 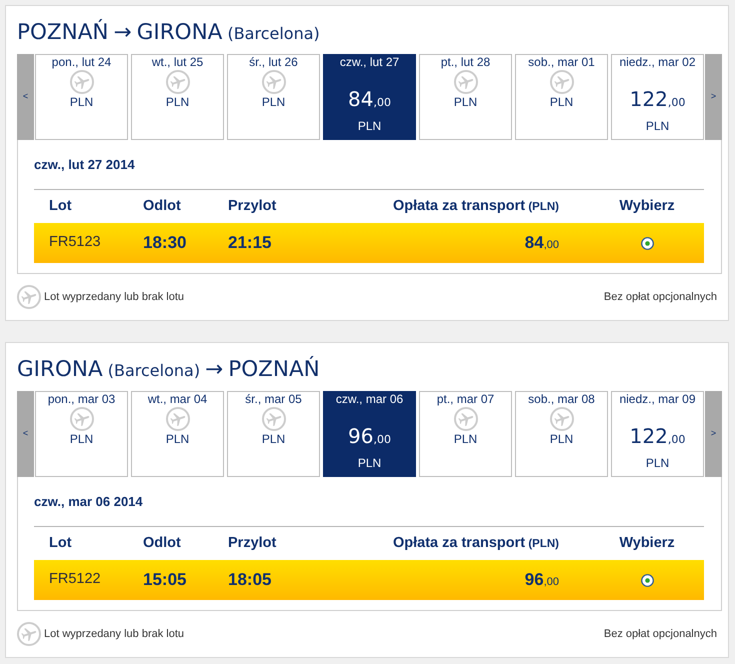 I want to click on date-label: czw., lut 27, so click(x=370, y=62).